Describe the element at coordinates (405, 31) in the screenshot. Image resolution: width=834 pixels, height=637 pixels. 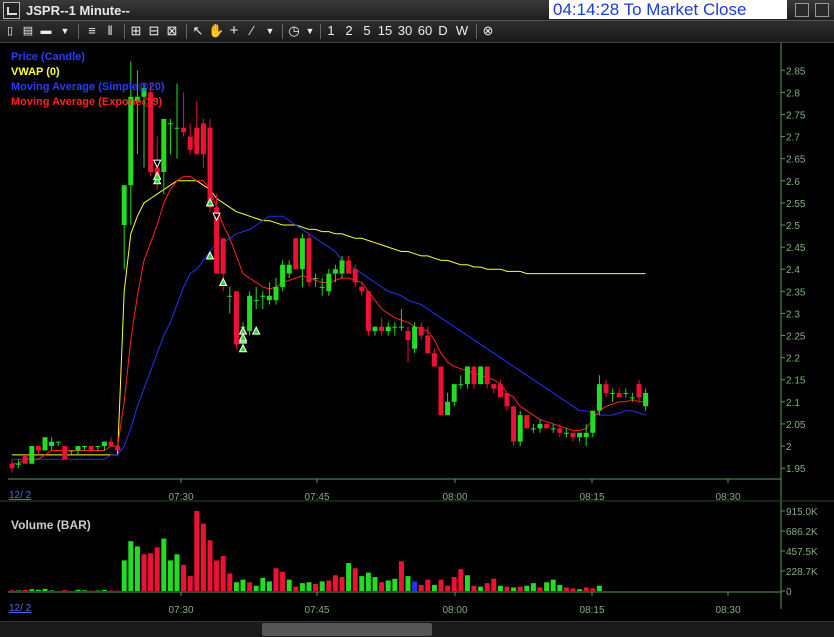
I see `timeframe-30: 30` at that location.